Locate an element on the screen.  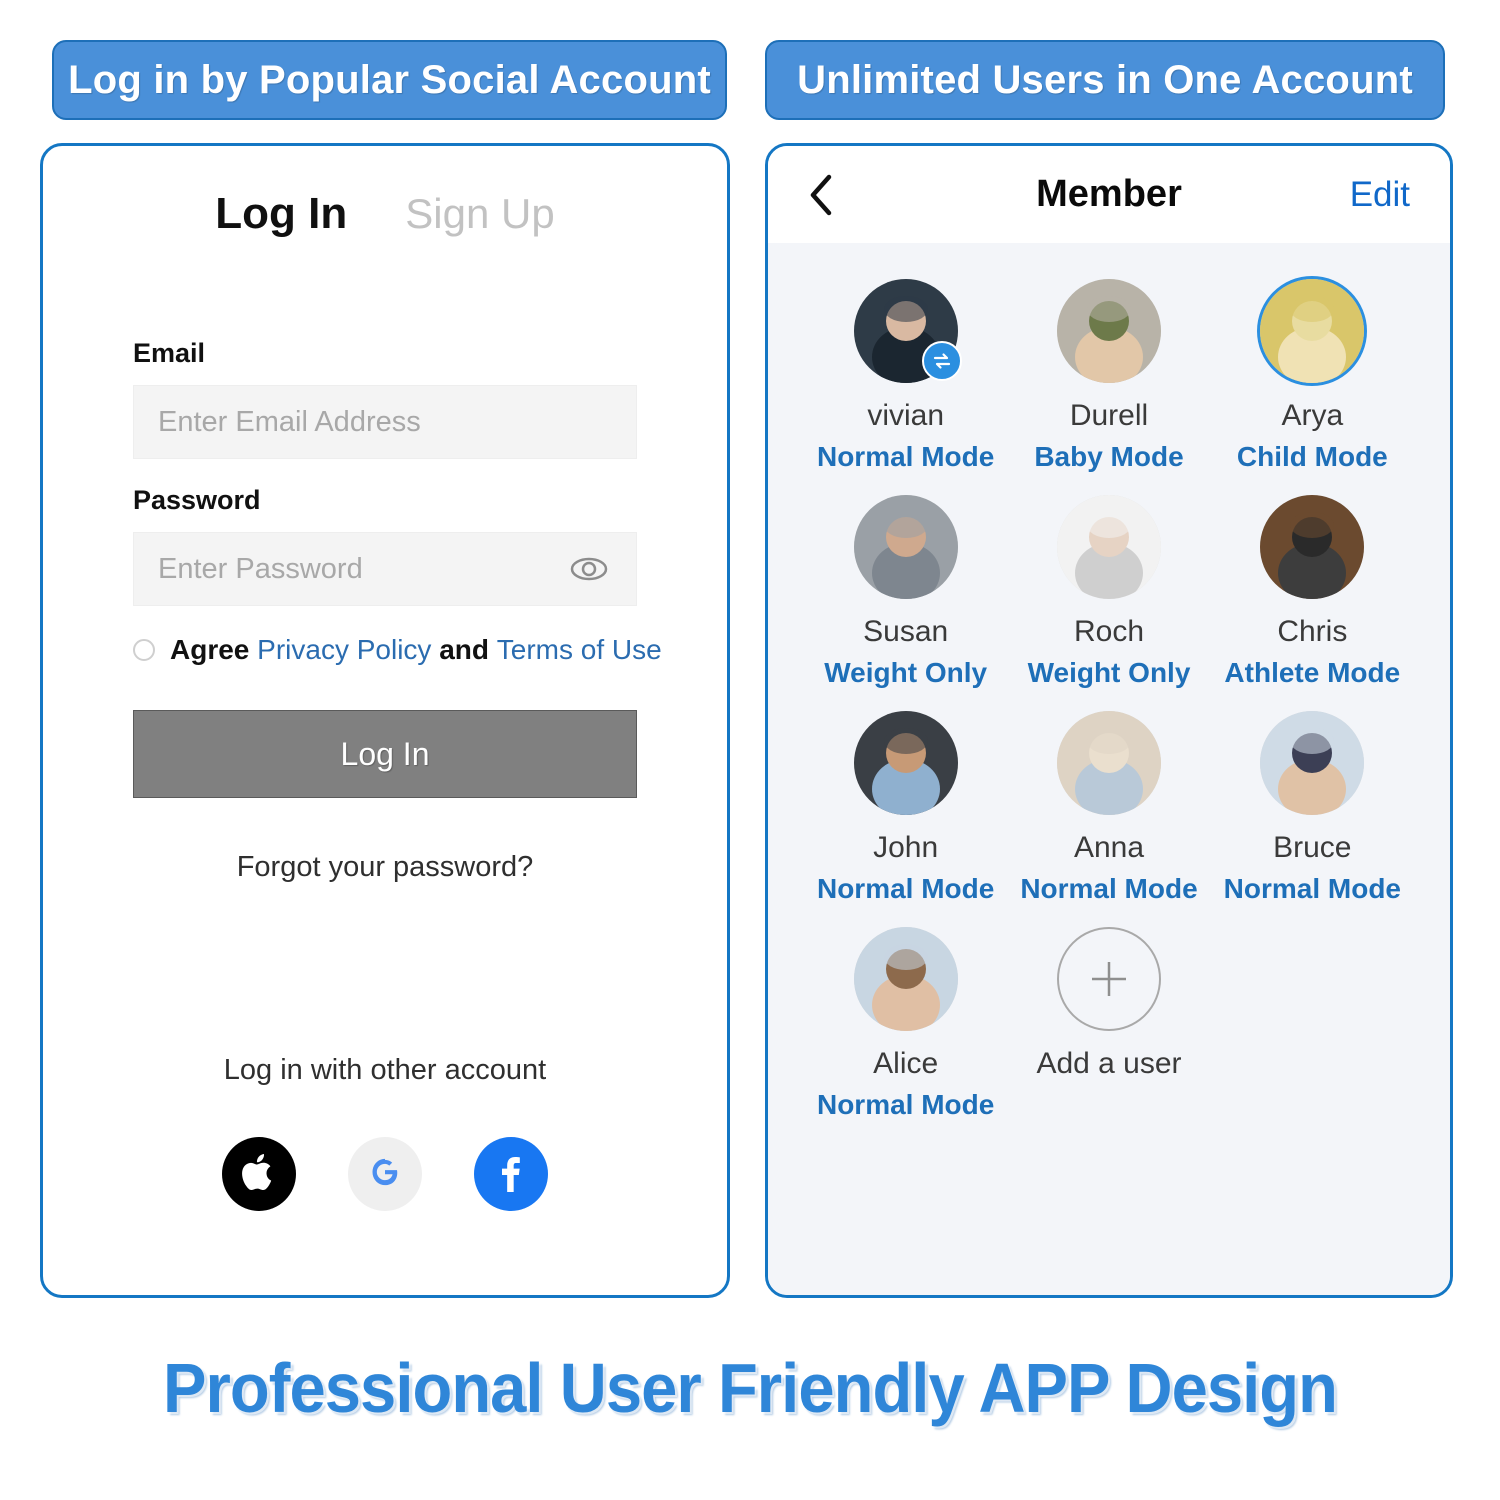
member-cell: John Normal Mode is located at coordinates (905, 804).